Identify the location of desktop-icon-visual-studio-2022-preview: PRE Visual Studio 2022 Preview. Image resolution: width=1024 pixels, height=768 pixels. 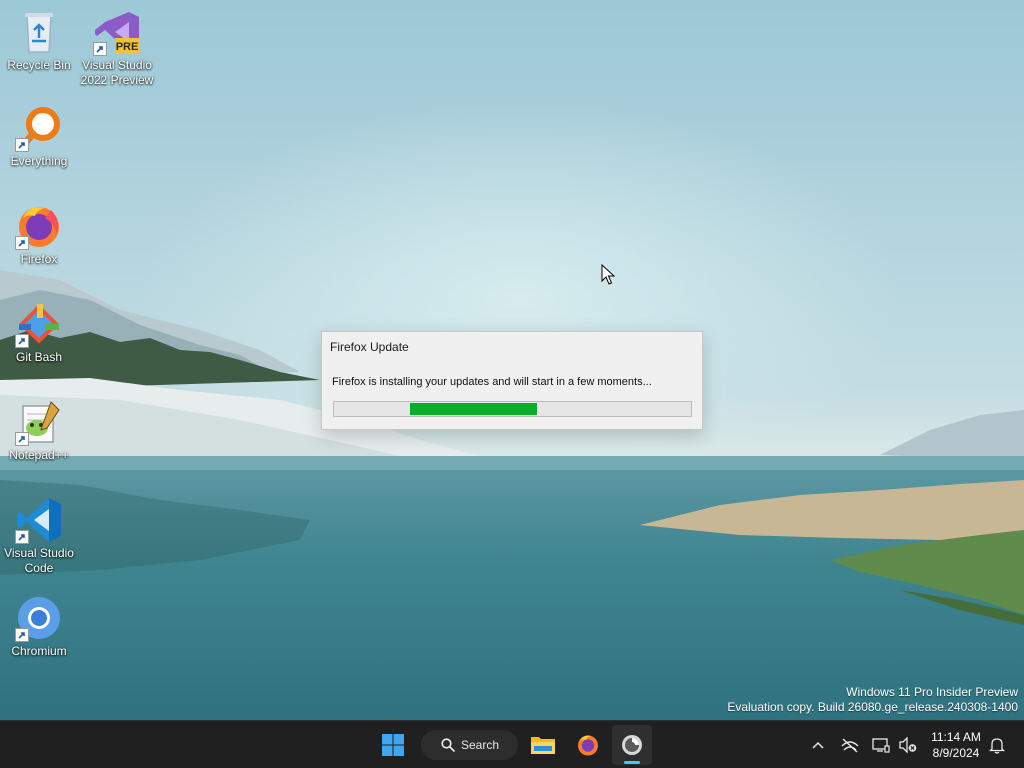
(117, 48).